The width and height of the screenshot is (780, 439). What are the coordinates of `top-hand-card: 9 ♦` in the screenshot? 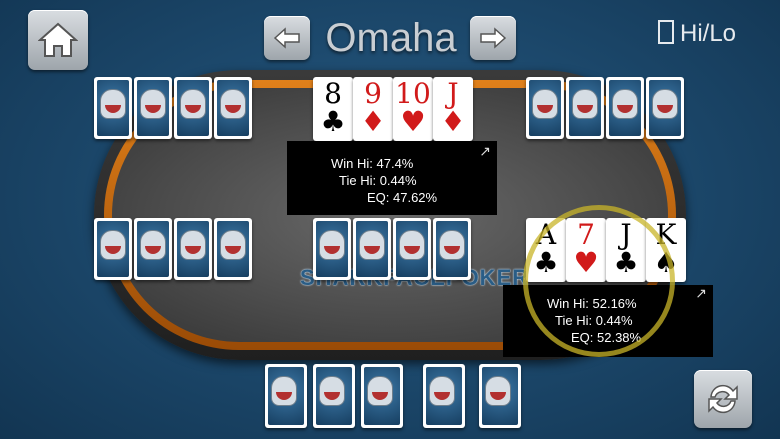 It's located at (373, 109).